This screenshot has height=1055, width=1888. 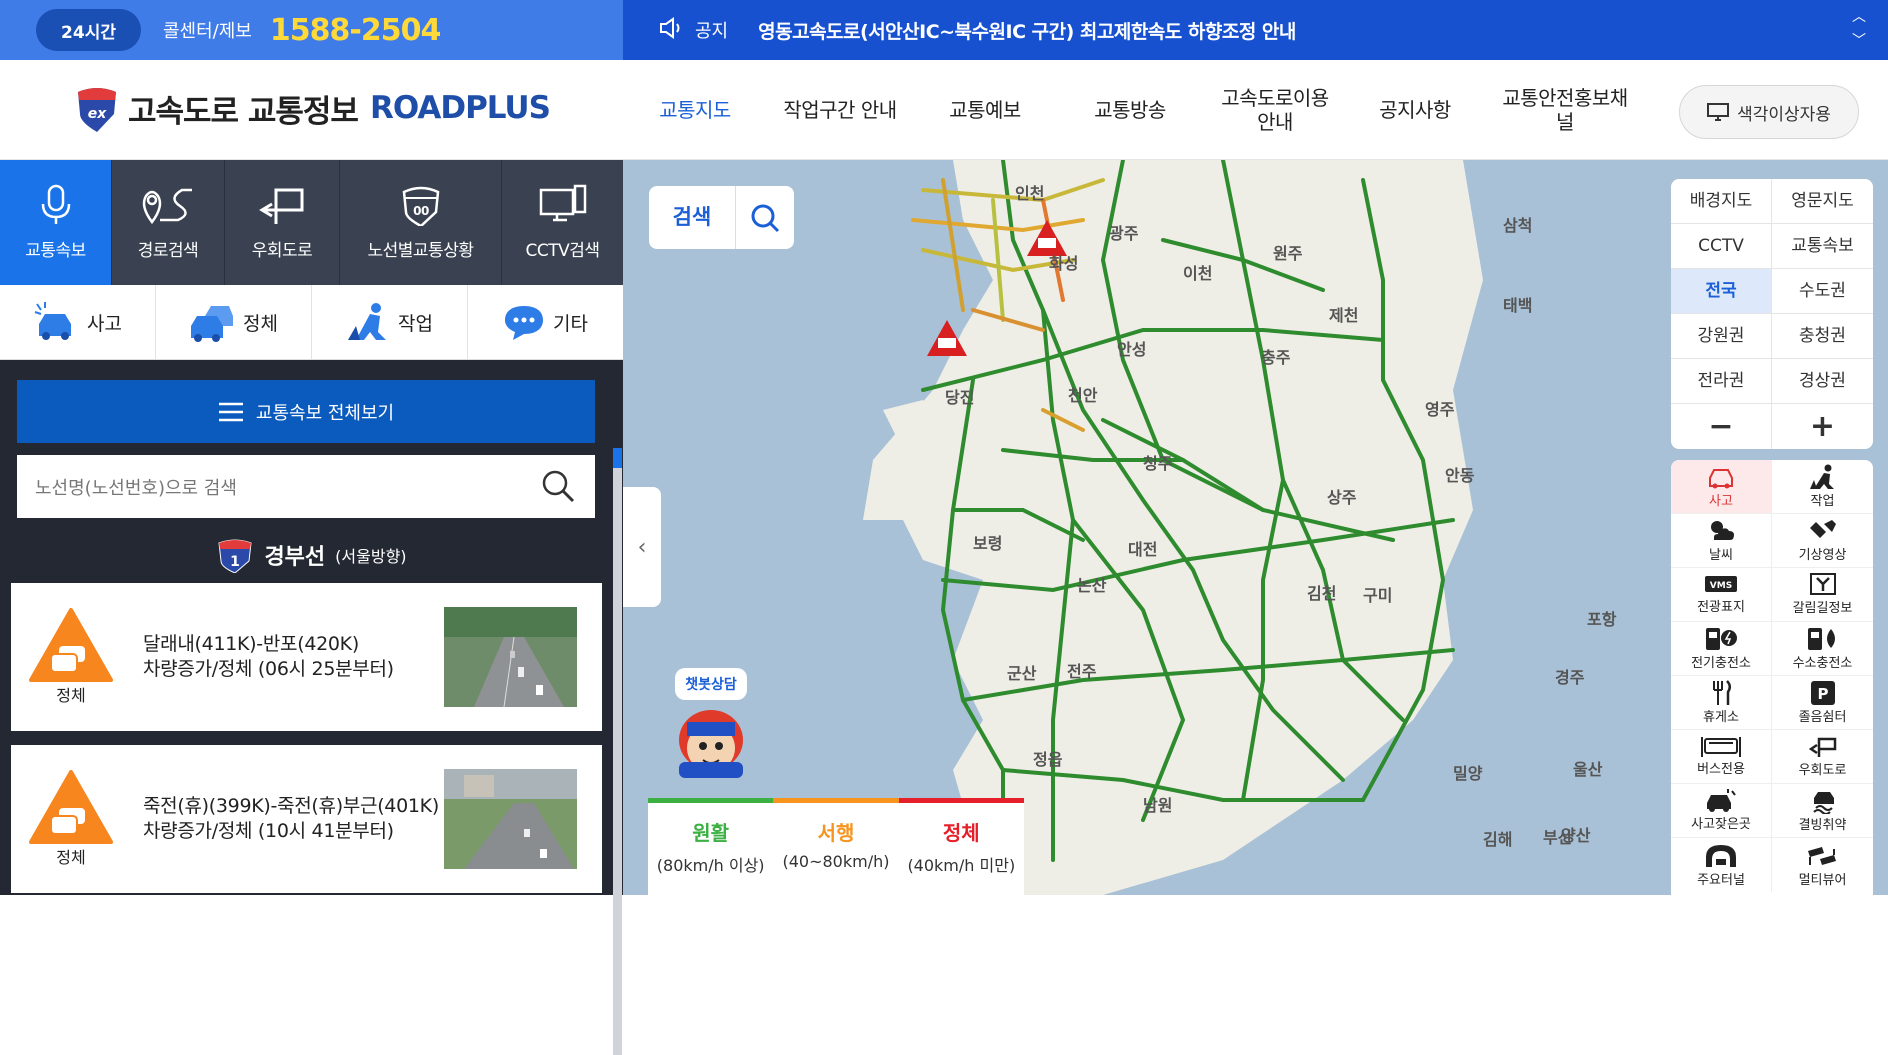 I want to click on city-label: 인천, so click(x=1030, y=193).